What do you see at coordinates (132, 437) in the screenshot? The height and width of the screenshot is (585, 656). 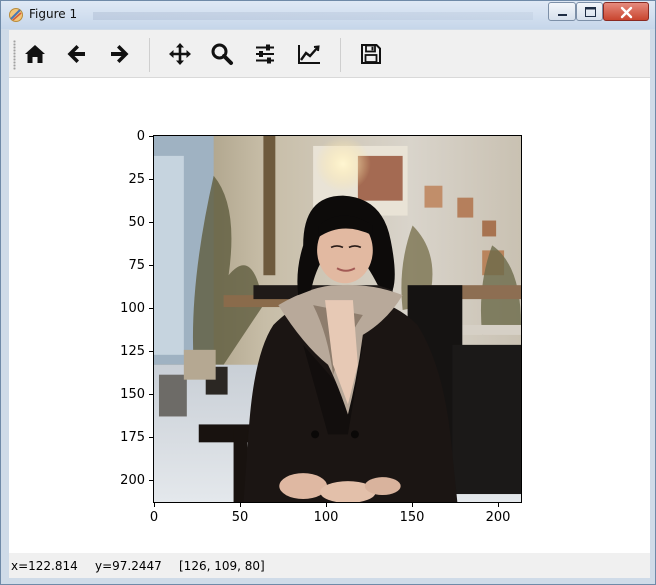 I see `y-tick-label: 175` at bounding box center [132, 437].